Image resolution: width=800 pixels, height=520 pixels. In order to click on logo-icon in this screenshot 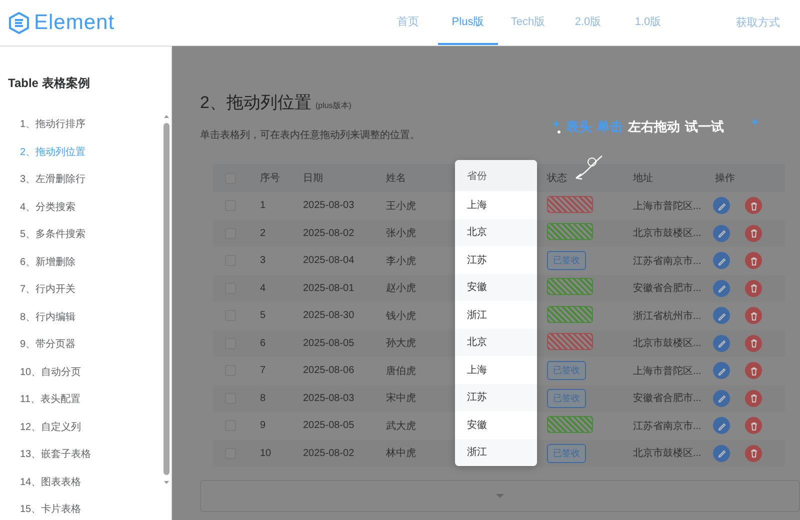, I will do `click(19, 23)`.